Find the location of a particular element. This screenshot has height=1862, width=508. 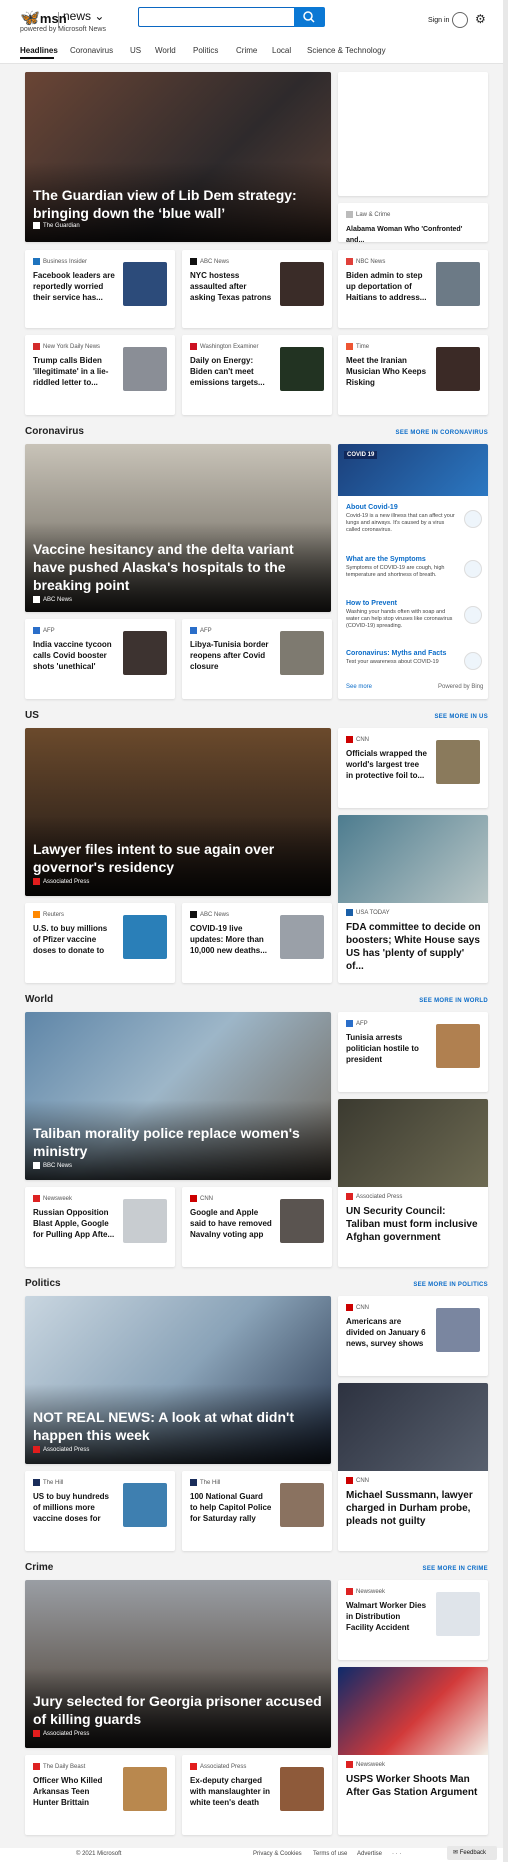

copyright-text: © 2021 Microsoft is located at coordinates (99, 1854).